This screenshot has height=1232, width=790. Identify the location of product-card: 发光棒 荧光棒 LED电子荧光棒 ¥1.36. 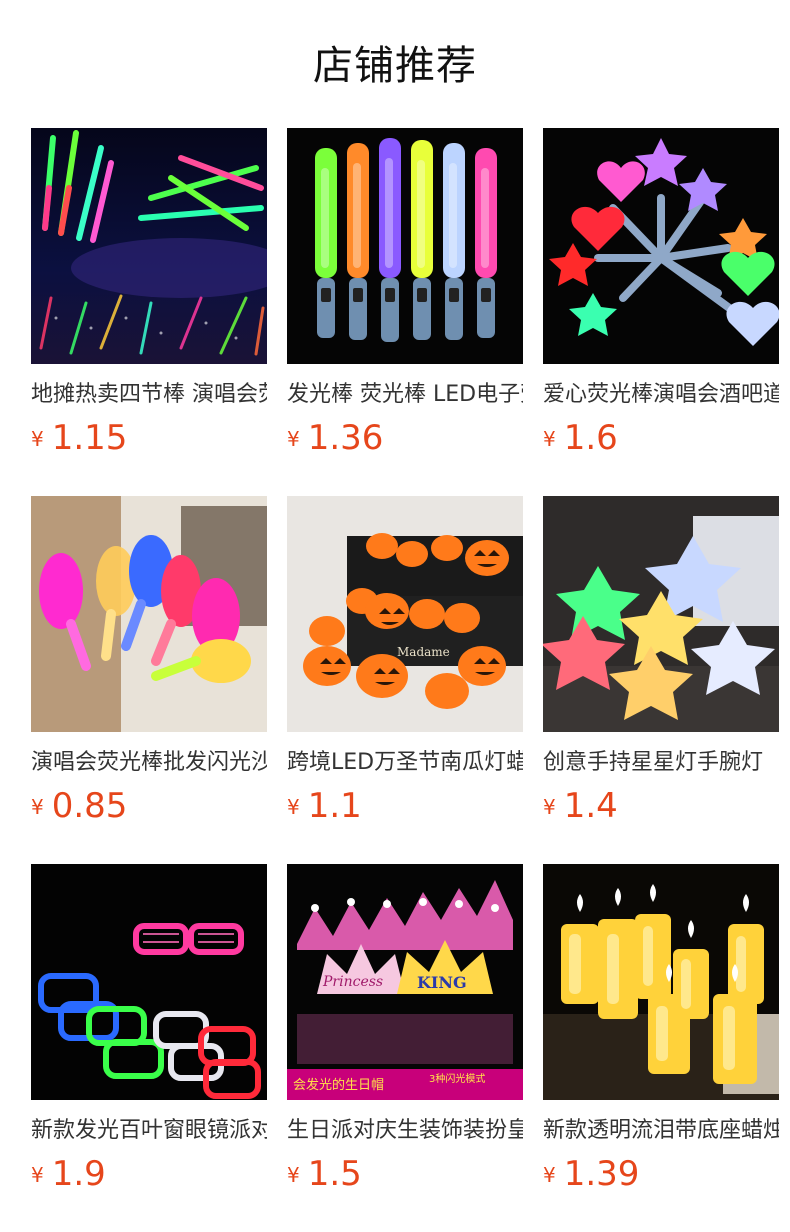
(405, 298).